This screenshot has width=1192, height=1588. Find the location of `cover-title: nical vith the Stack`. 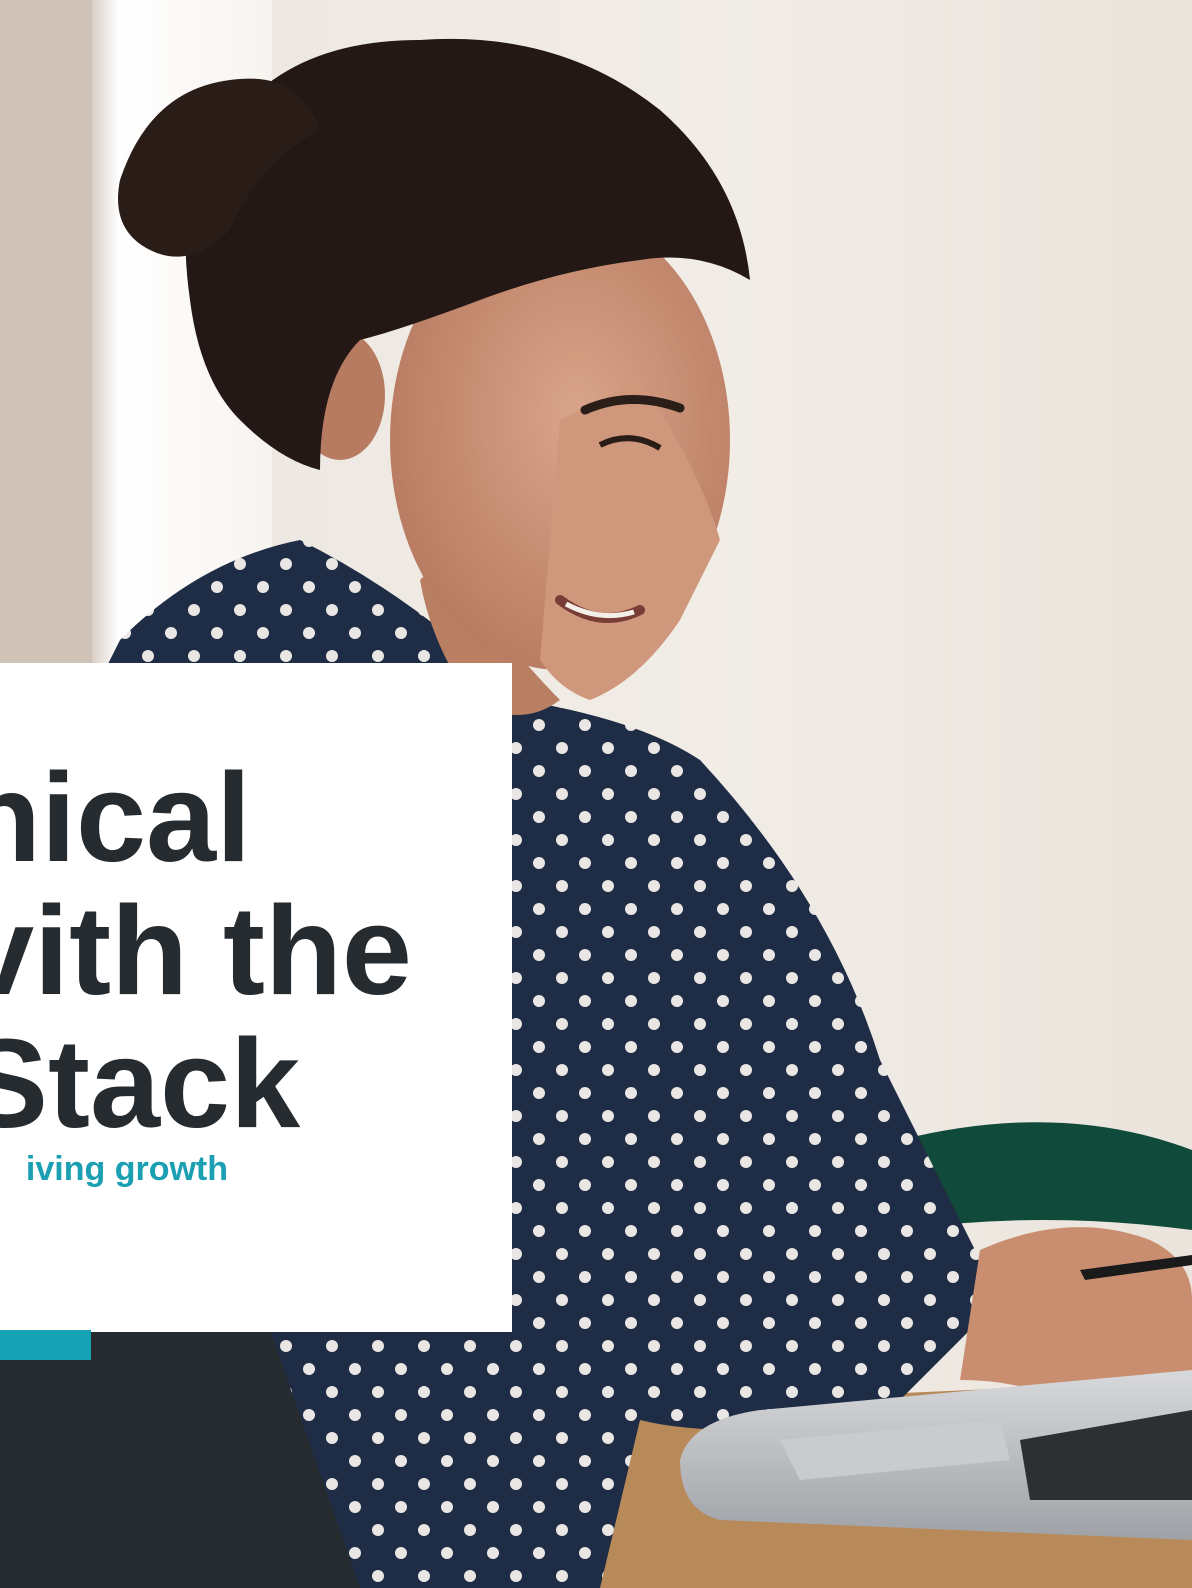

cover-title: nical vith the Stack is located at coordinates (206, 950).